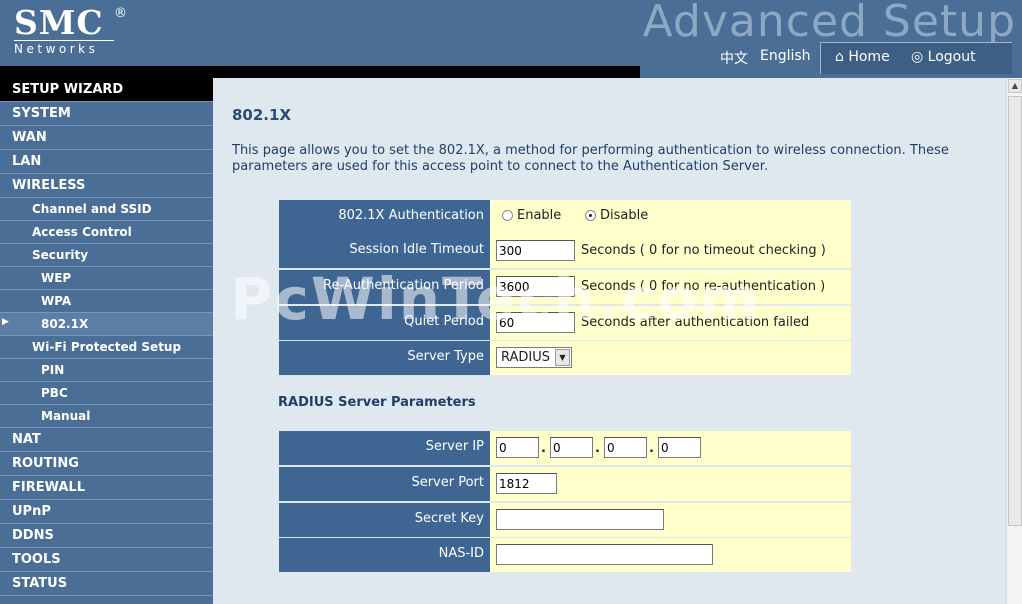 The width and height of the screenshot is (1022, 604). What do you see at coordinates (384, 217) in the screenshot?
I see `auth-label: 802.1X Authentication` at bounding box center [384, 217].